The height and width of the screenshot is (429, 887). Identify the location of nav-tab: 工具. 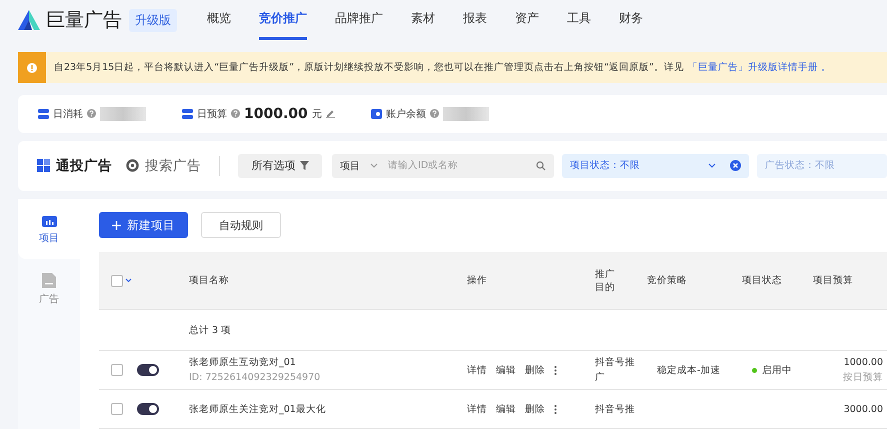
(579, 20).